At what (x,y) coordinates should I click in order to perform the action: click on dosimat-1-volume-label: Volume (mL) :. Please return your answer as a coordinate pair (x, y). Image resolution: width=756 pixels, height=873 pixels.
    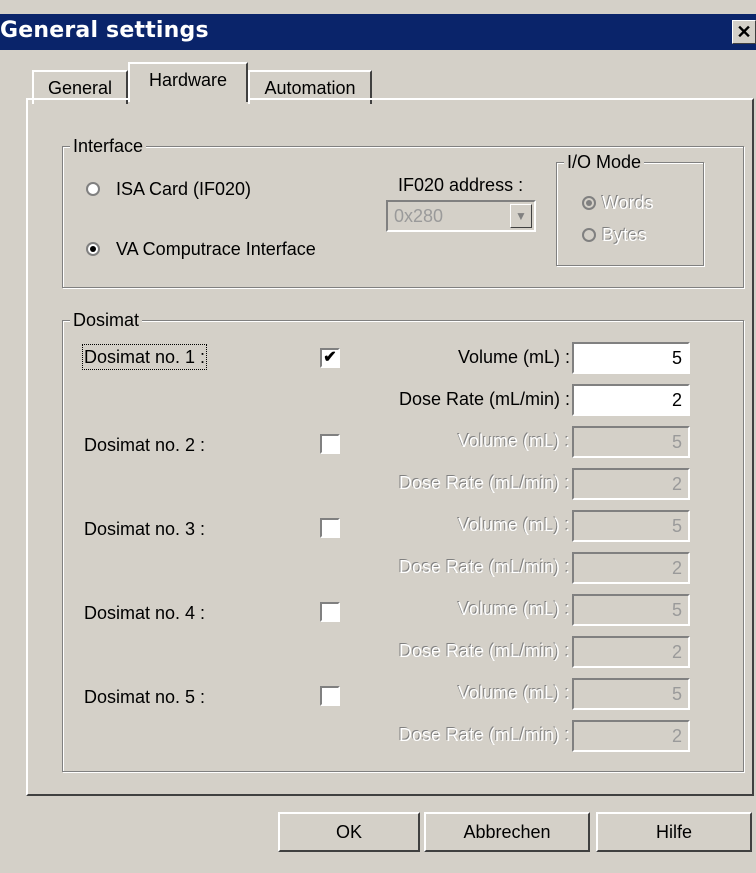
    Looking at the image, I should click on (513, 357).